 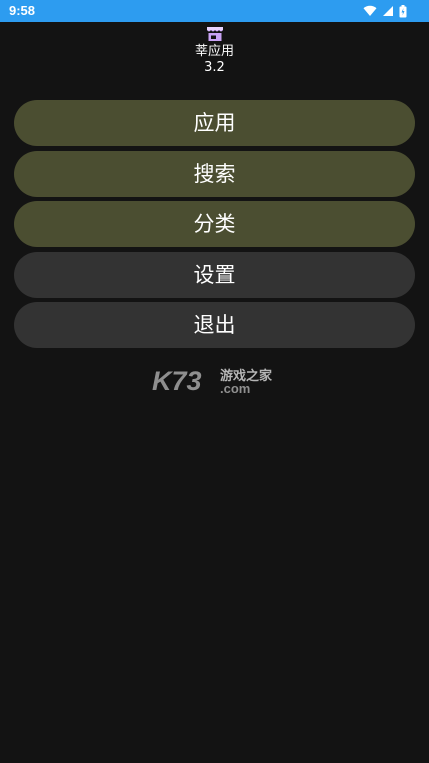 I want to click on search-button: 搜索, so click(x=214, y=173).